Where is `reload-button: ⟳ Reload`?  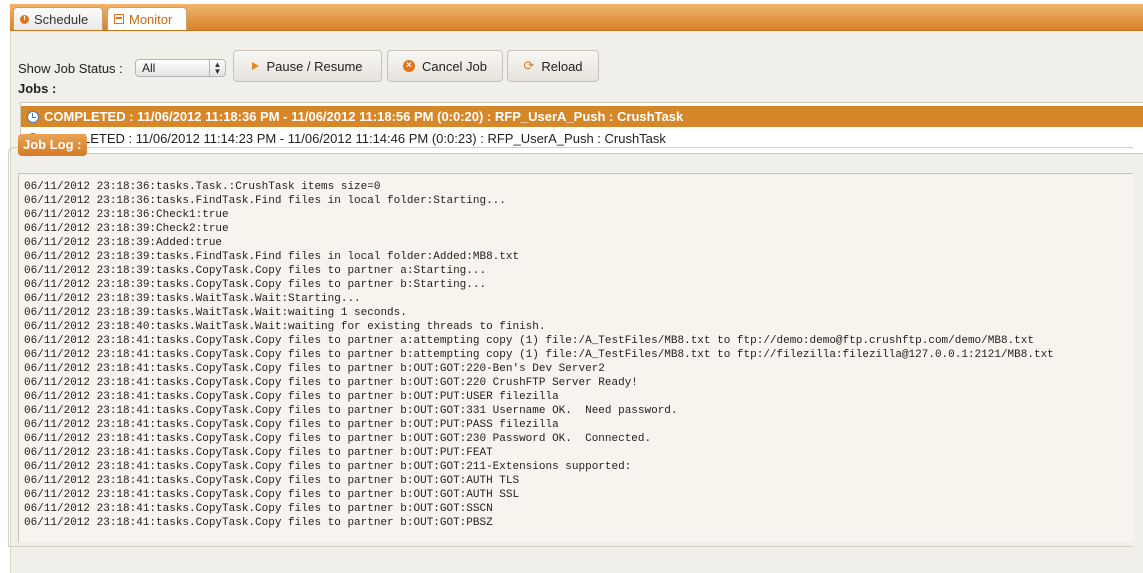
reload-button: ⟳ Reload is located at coordinates (553, 66).